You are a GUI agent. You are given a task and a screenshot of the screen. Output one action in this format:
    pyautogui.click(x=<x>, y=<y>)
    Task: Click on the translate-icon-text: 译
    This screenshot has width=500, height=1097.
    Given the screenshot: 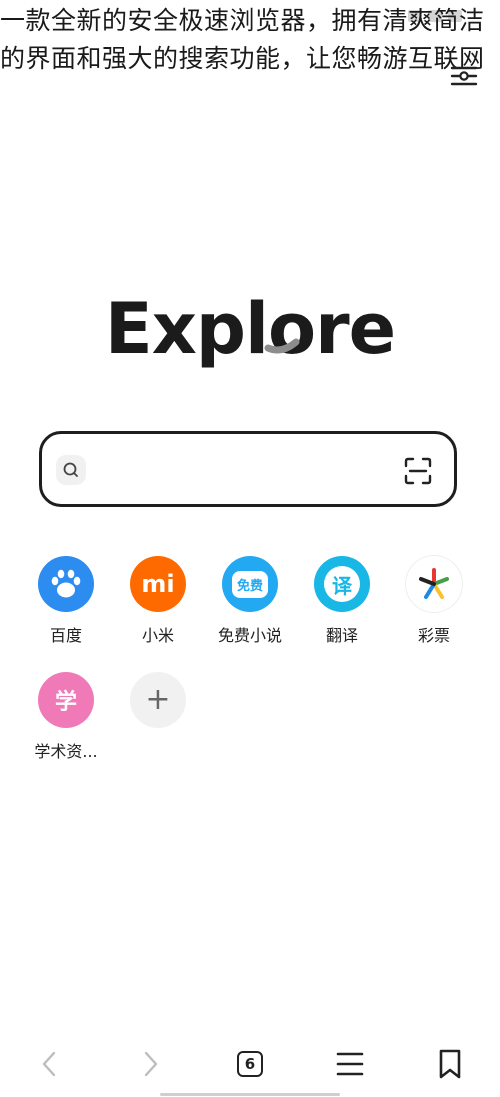 What is the action you would take?
    pyautogui.click(x=342, y=585)
    